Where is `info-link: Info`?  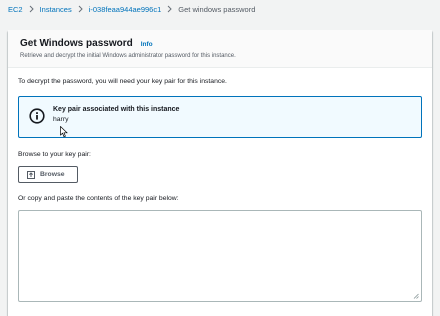 info-link: Info is located at coordinates (147, 44).